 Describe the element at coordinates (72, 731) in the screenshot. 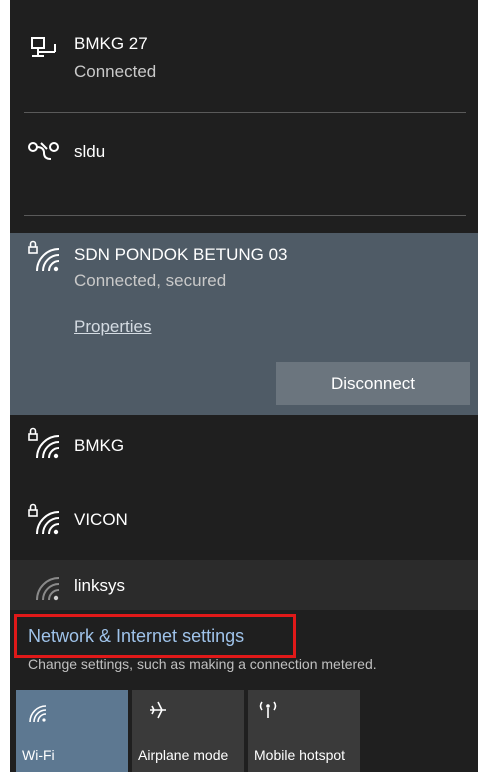

I see `wifi-toggle-tile: Wi-Fi` at that location.